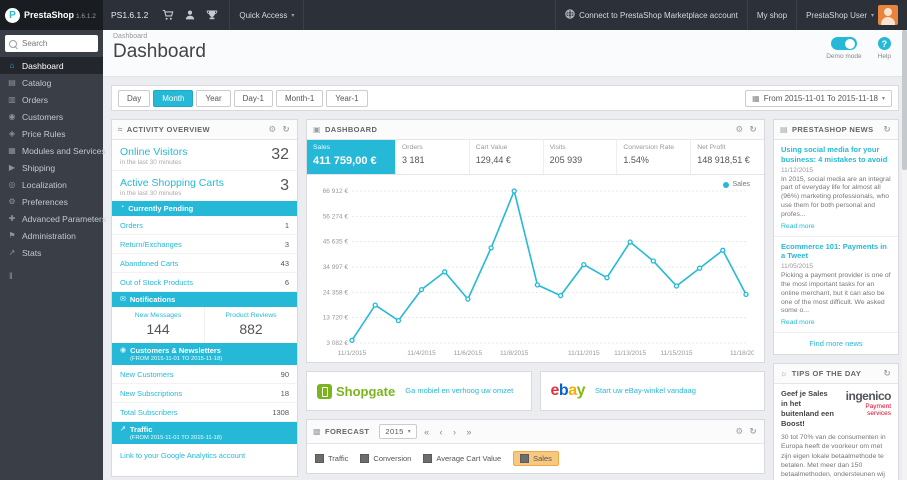 The height and width of the screenshot is (480, 907). I want to click on active-carts-link: Active Shopping Carts, so click(172, 183).